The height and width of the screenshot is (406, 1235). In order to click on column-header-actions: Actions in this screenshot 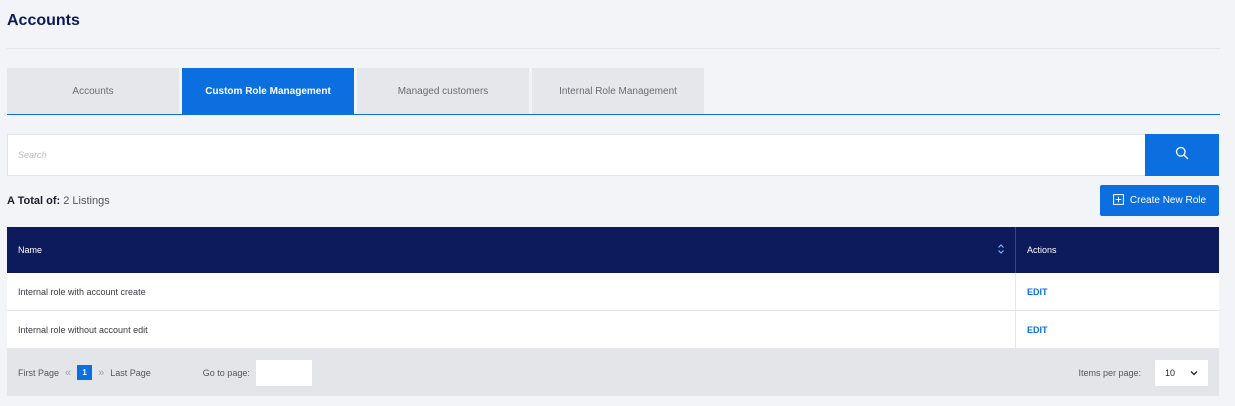, I will do `click(1042, 250)`.